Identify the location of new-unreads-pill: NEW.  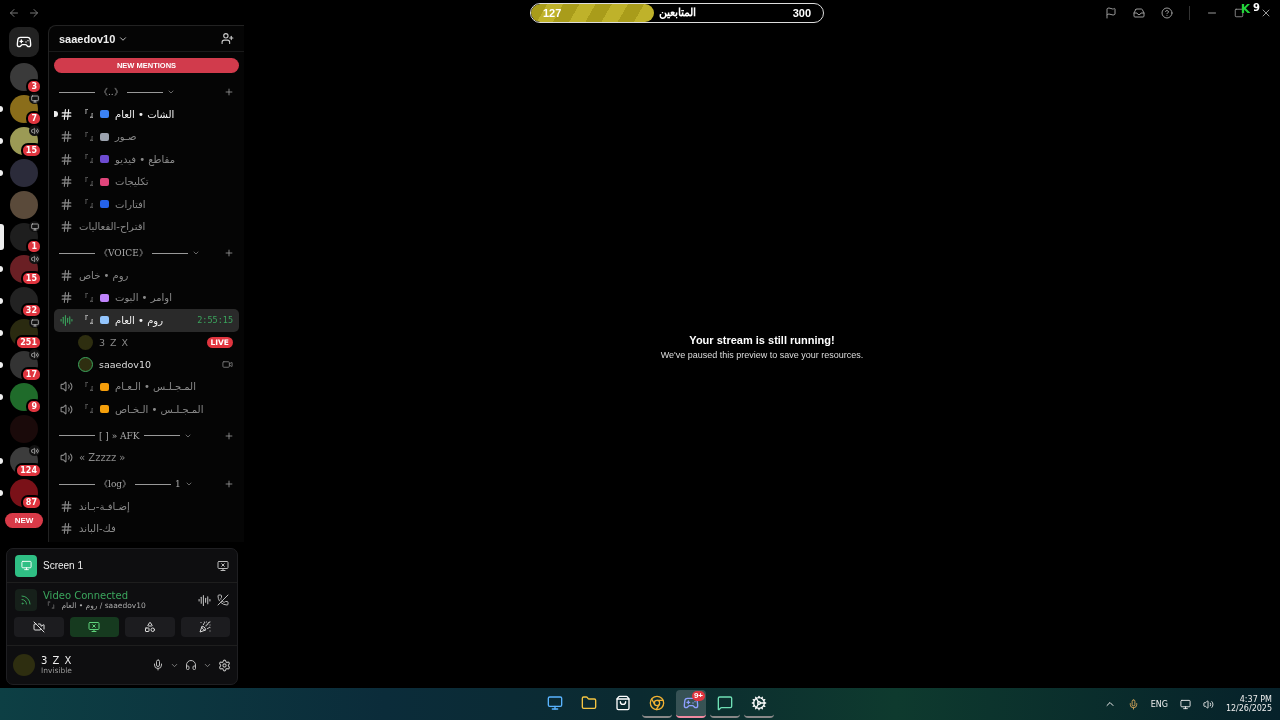
(24, 520).